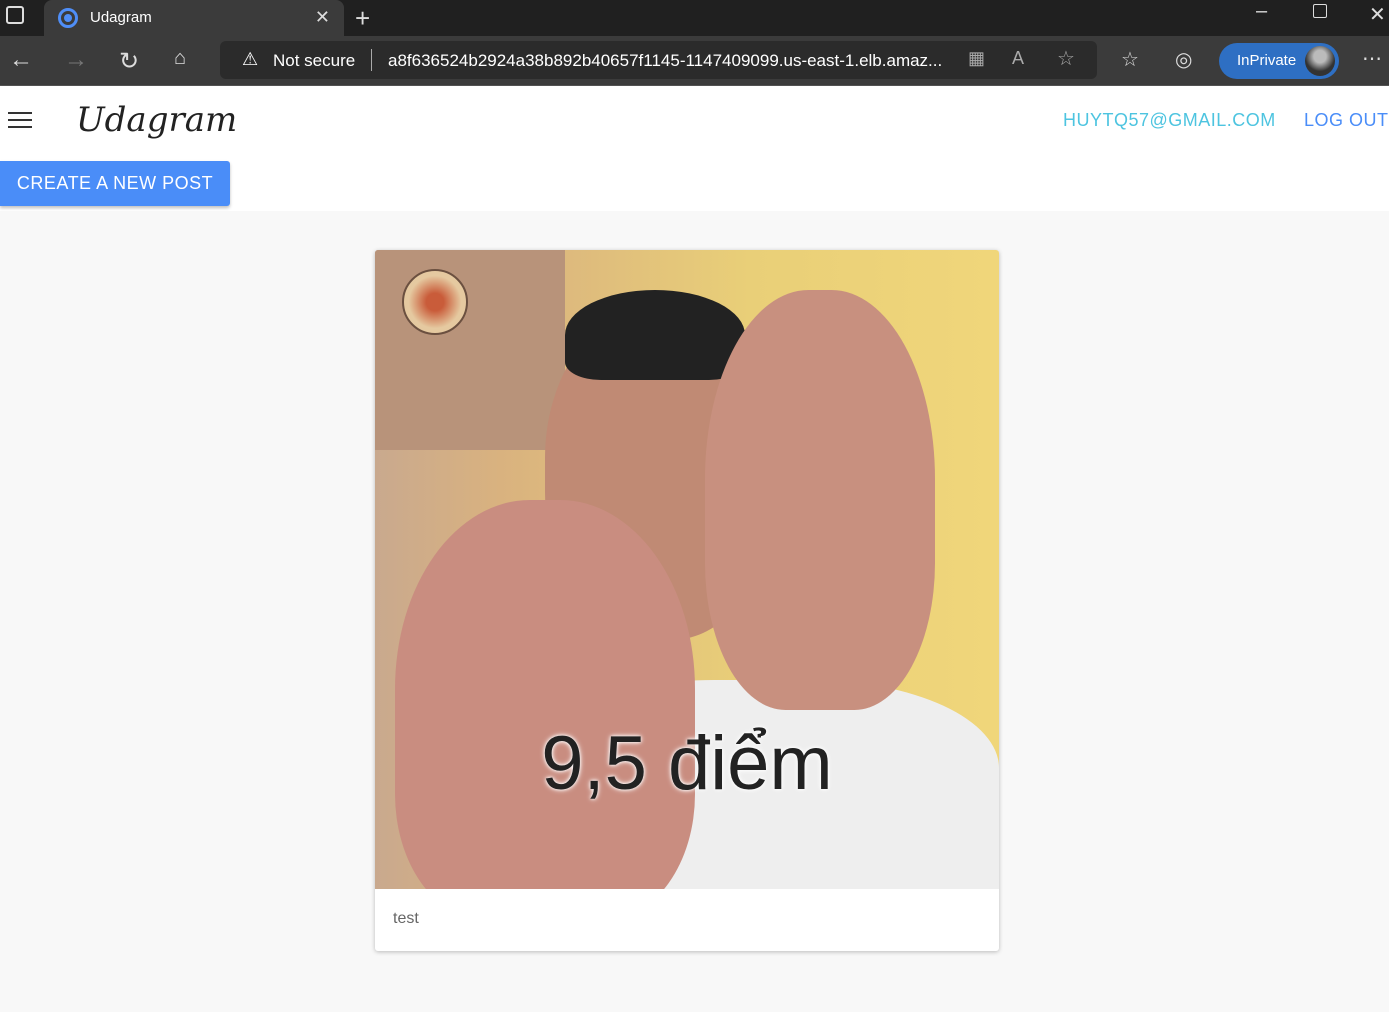 Image resolution: width=1389 pixels, height=1012 pixels. What do you see at coordinates (156, 120) in the screenshot?
I see `logo: Udagram` at bounding box center [156, 120].